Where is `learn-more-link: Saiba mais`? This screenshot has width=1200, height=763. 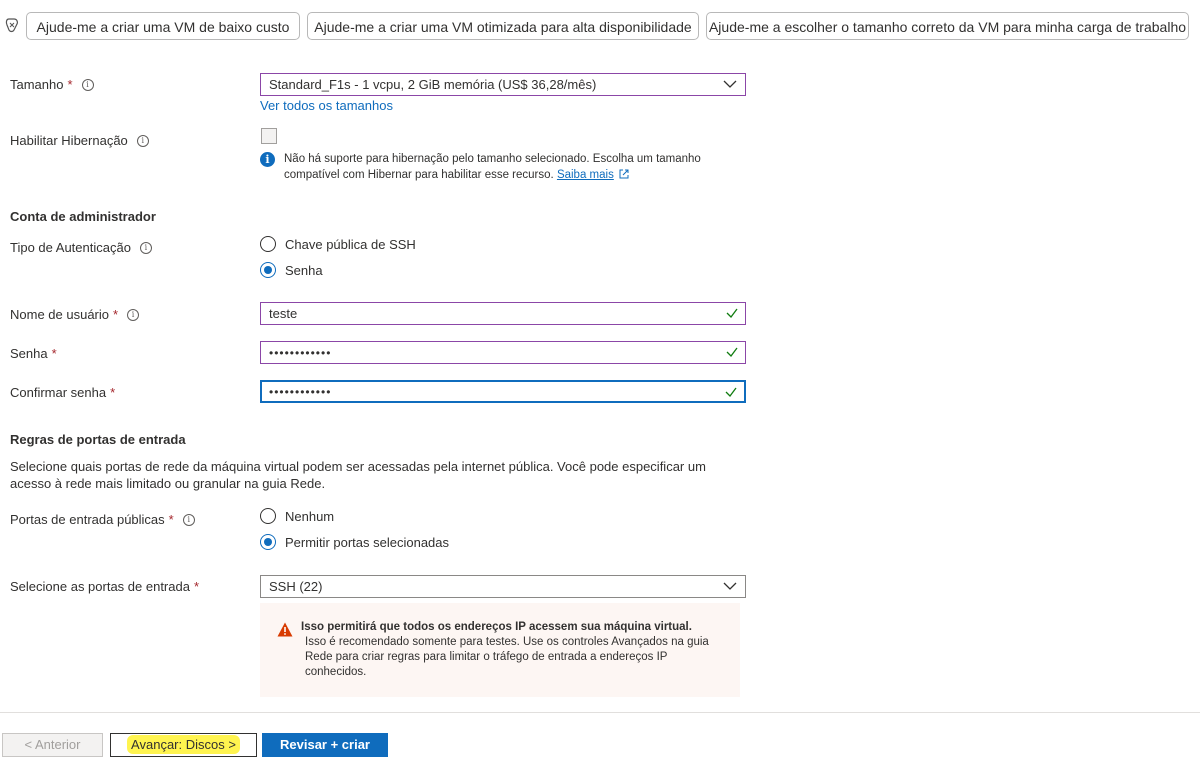
learn-more-link: Saiba mais is located at coordinates (585, 175).